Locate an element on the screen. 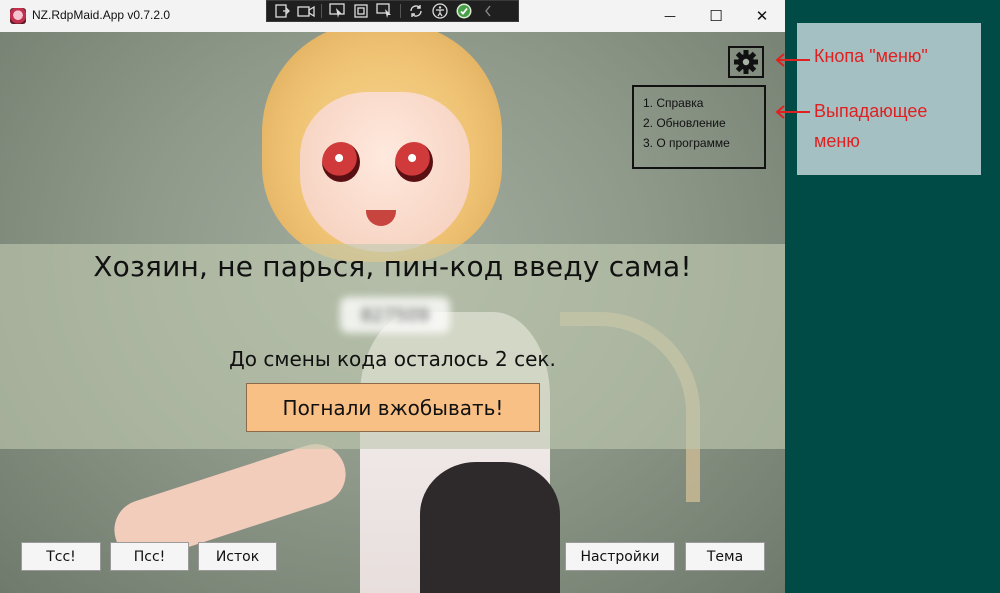  close-button: ✕ is located at coordinates (762, 16).